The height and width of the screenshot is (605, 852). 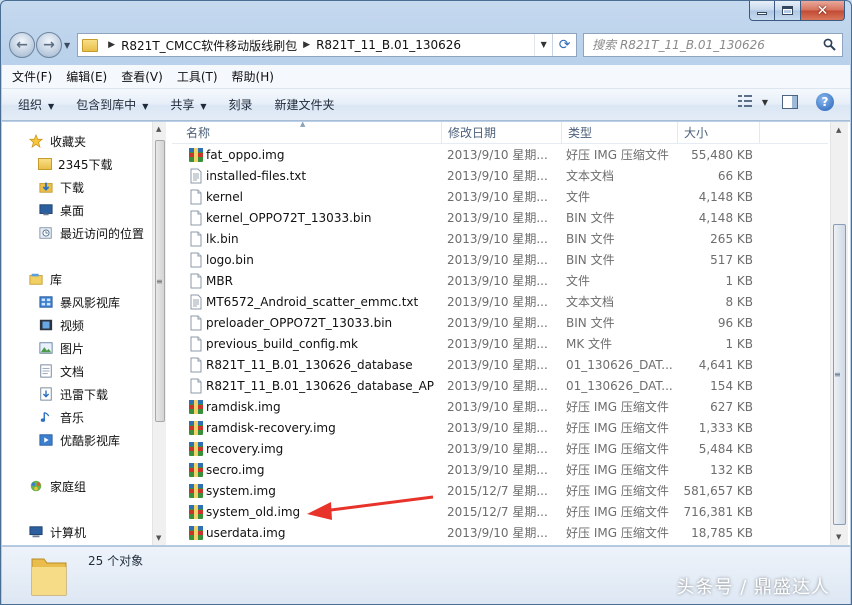 What do you see at coordinates (312, 302) in the screenshot?
I see `file-name: MT6572_Android_scatter_emmc.txt` at bounding box center [312, 302].